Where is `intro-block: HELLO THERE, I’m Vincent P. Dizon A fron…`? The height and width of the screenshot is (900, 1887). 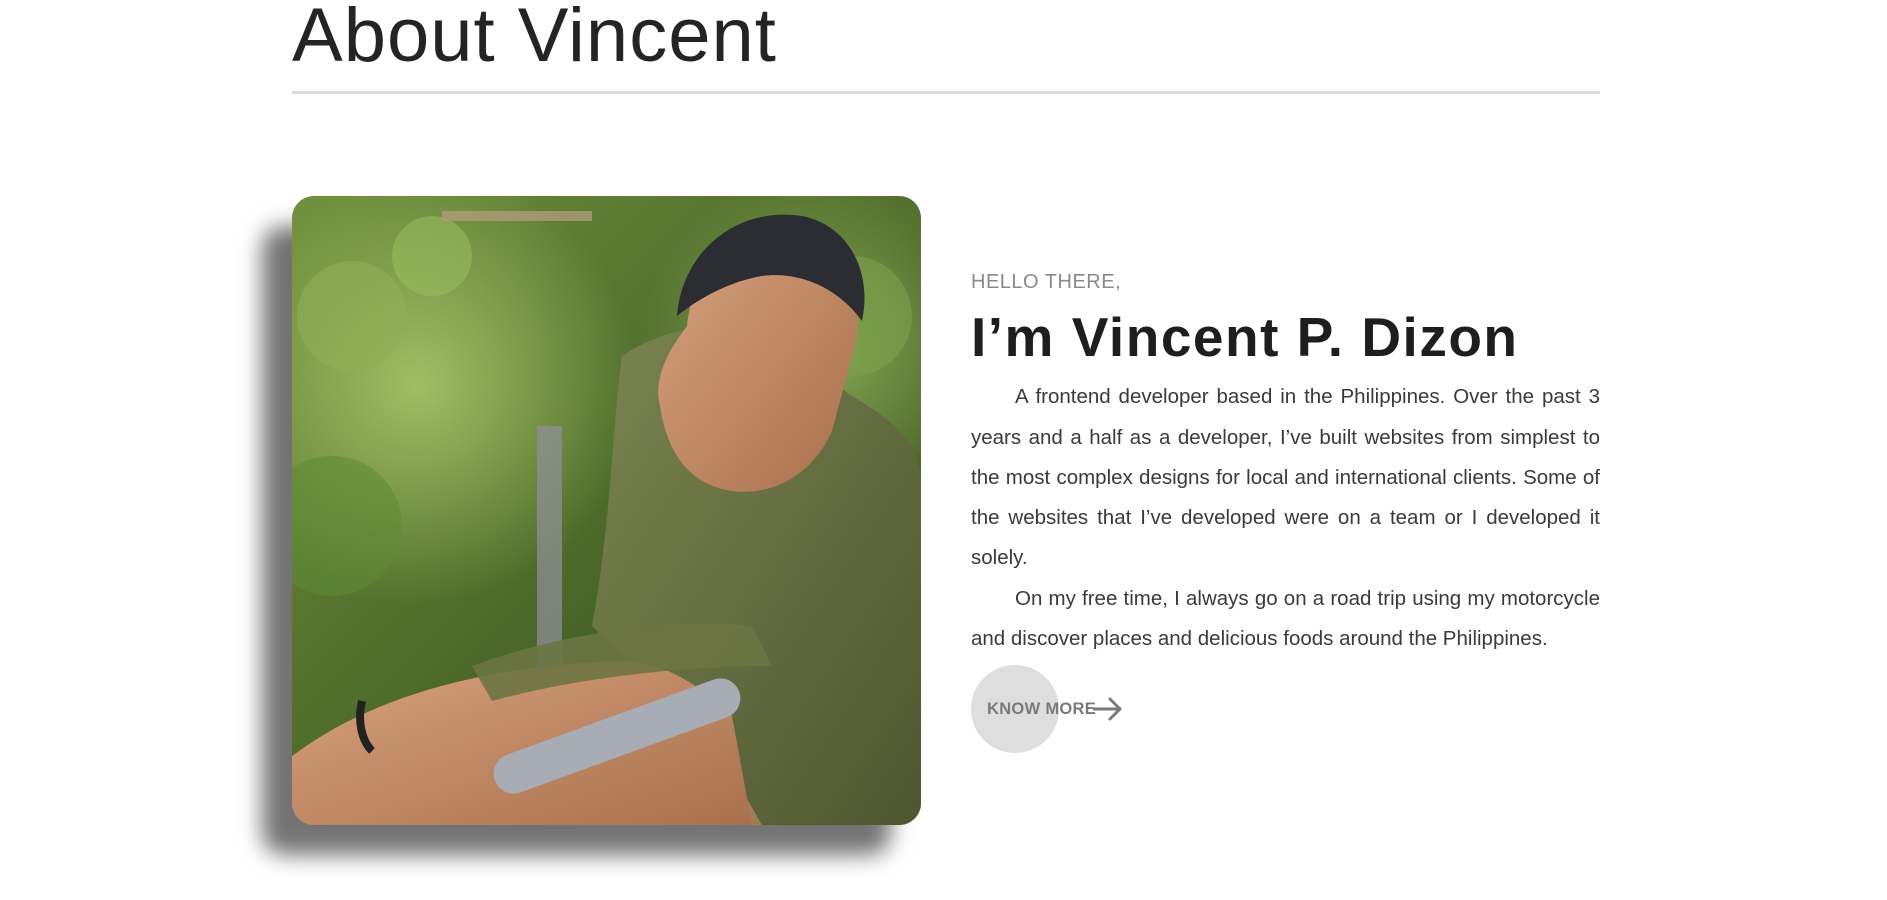
intro-block: HELLO THERE, I’m Vincent P. Dizon A fron… is located at coordinates (1285, 463).